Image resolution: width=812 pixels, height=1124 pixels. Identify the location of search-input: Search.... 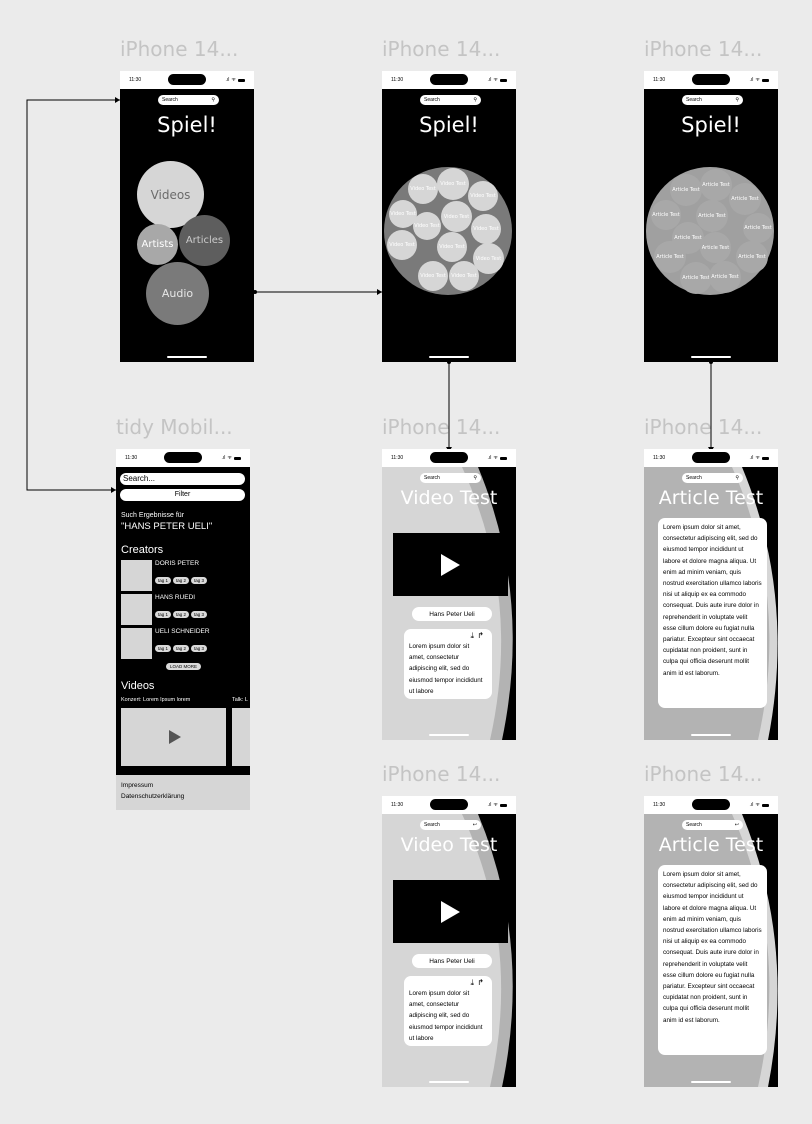
(182, 479).